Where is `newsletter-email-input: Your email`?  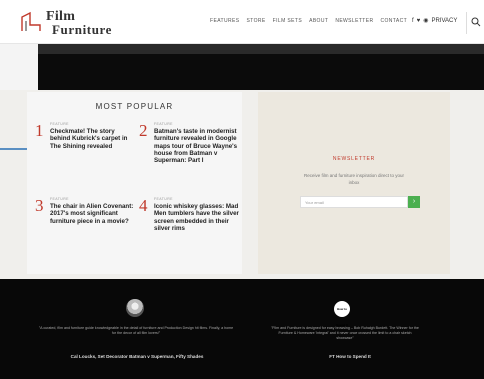
newsletter-email-input: Your email is located at coordinates (354, 202).